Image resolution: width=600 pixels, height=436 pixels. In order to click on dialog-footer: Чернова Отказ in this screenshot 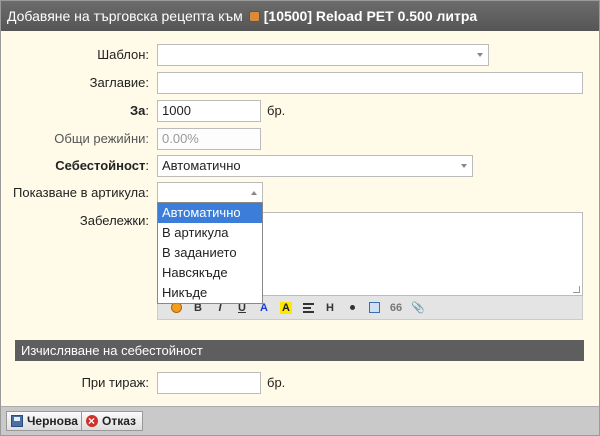, I will do `click(300, 420)`.